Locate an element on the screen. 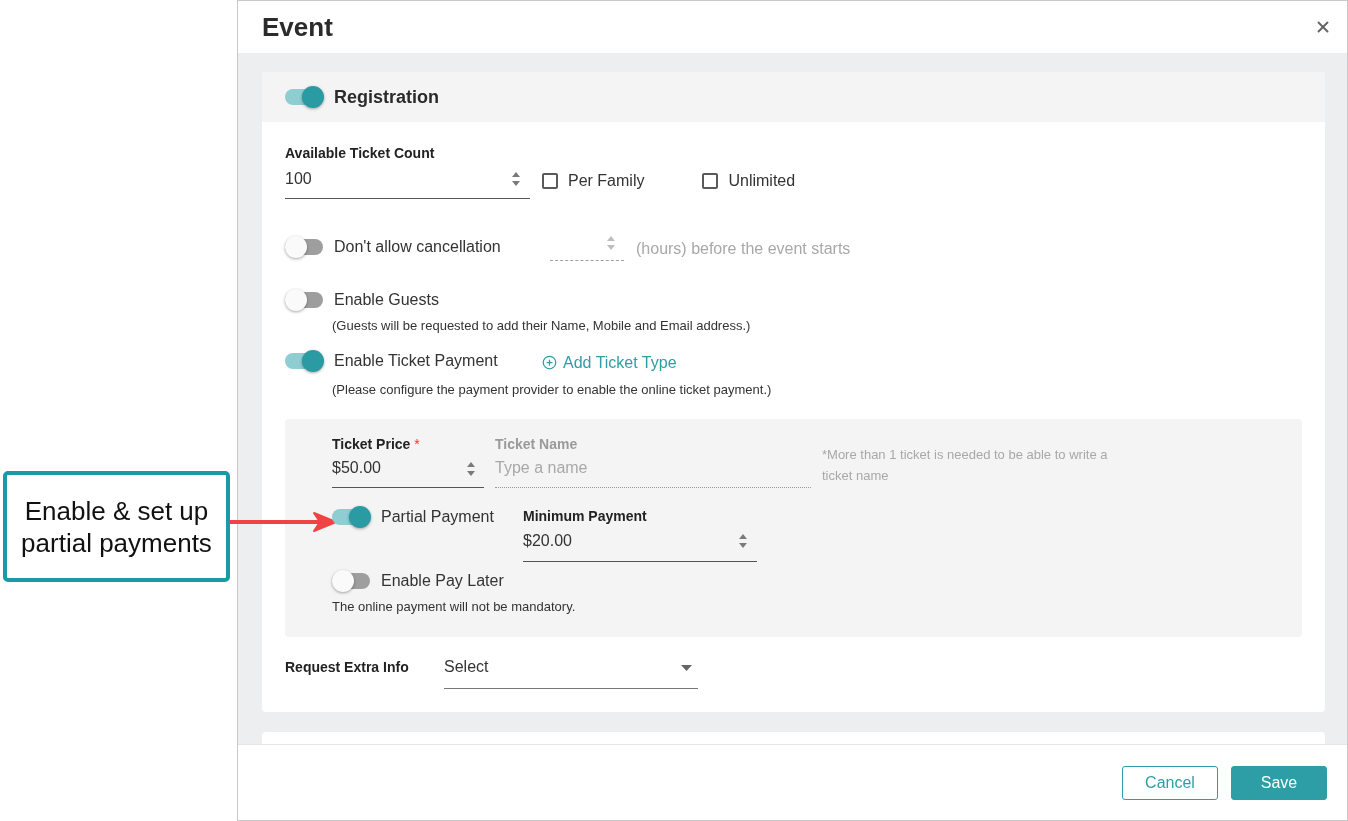  checkbox-label: Unlimited is located at coordinates (762, 181).